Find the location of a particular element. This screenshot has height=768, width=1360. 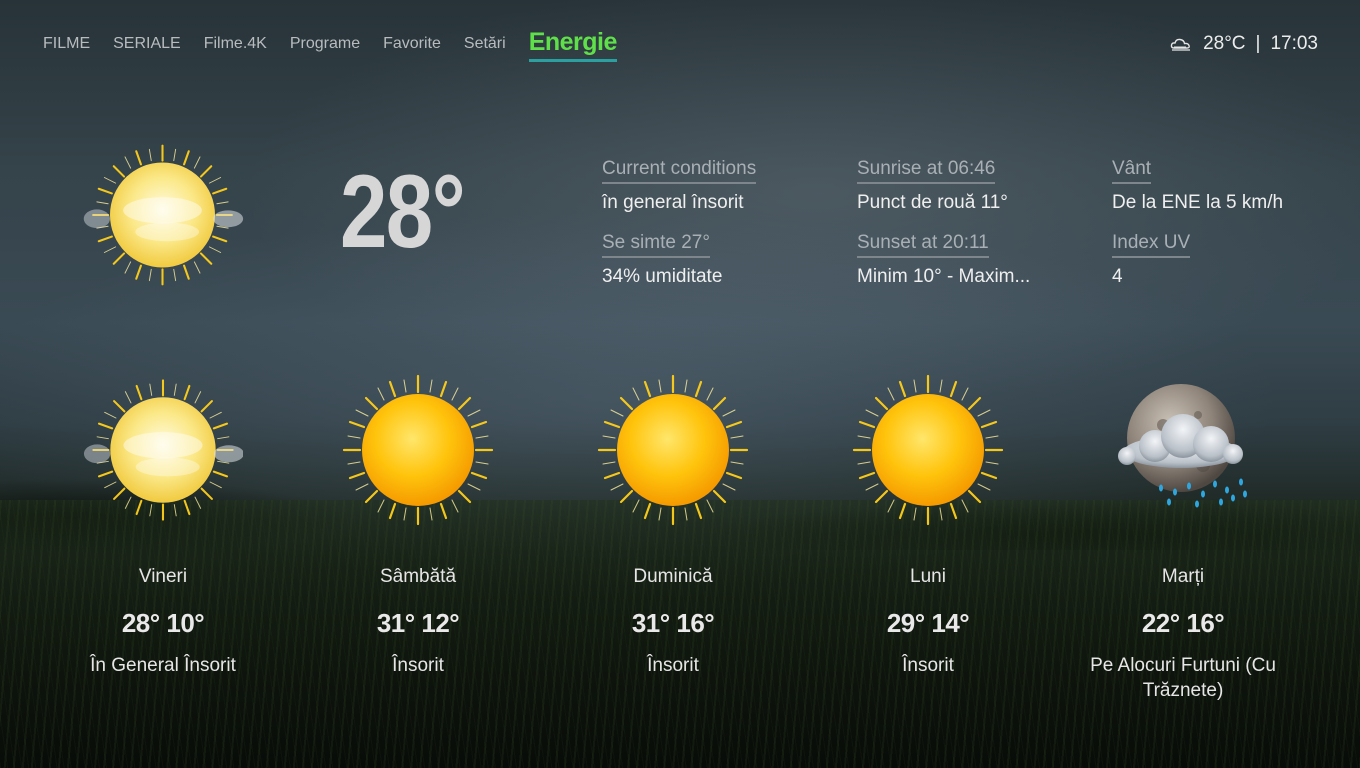

nav-item-setari: Setări is located at coordinates (485, 40).